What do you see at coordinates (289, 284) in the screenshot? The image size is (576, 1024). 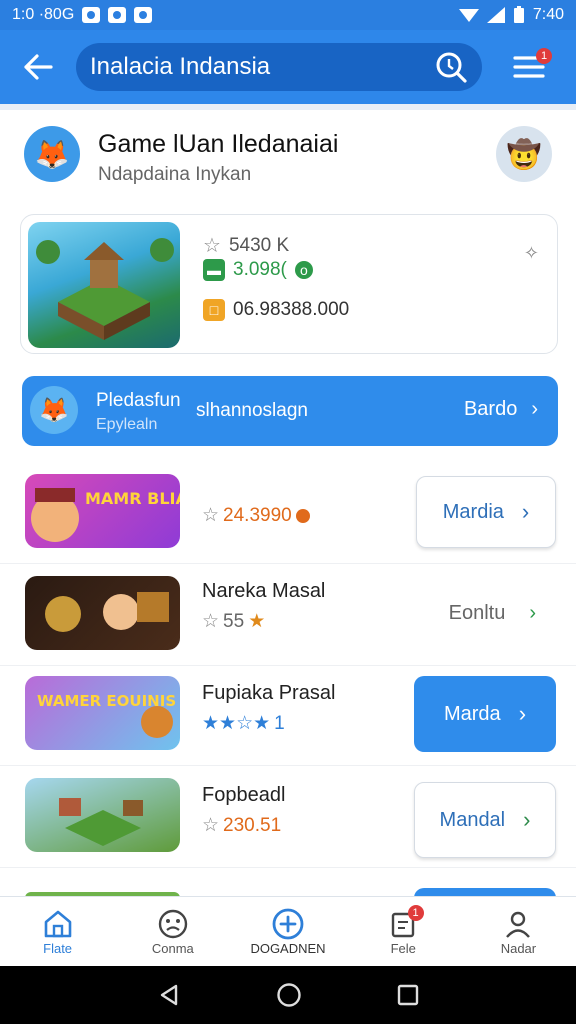 I see `featured-game-card: ☆ 5430 K ▬ 3.098( o □ 06.98388.000 ✧` at bounding box center [289, 284].